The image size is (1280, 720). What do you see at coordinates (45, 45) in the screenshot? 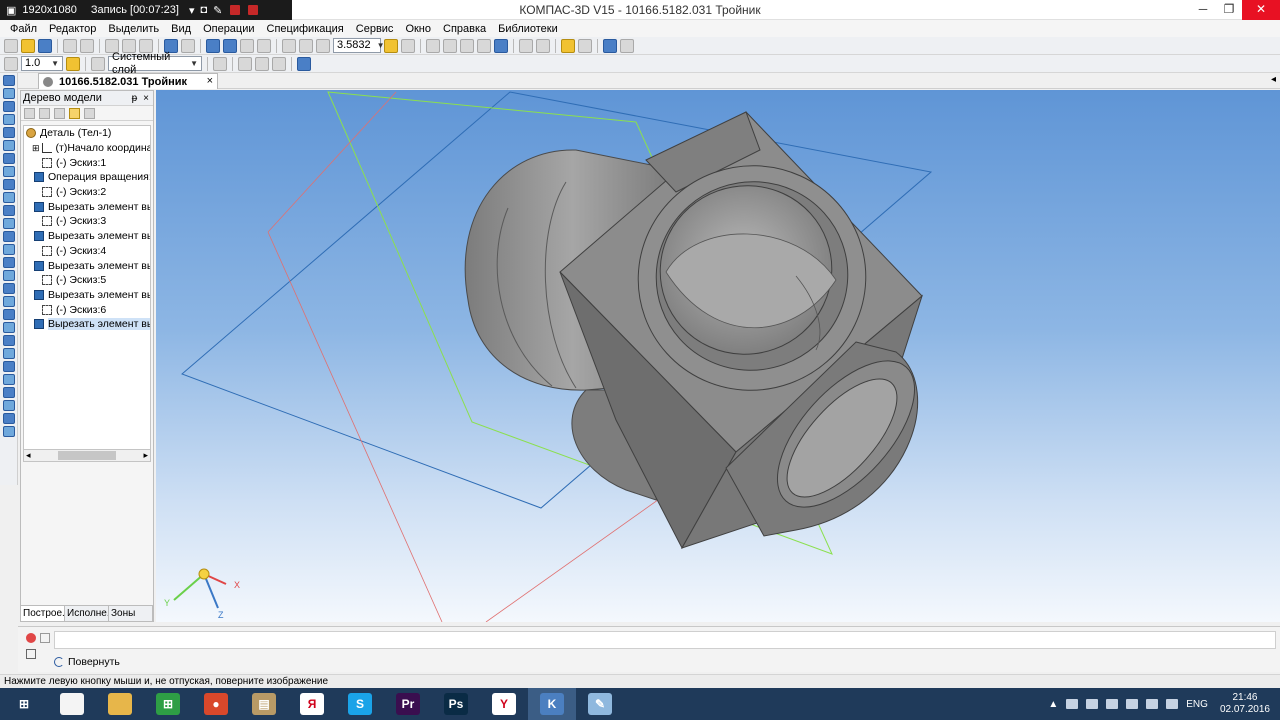
I see `save-icon` at bounding box center [45, 45].